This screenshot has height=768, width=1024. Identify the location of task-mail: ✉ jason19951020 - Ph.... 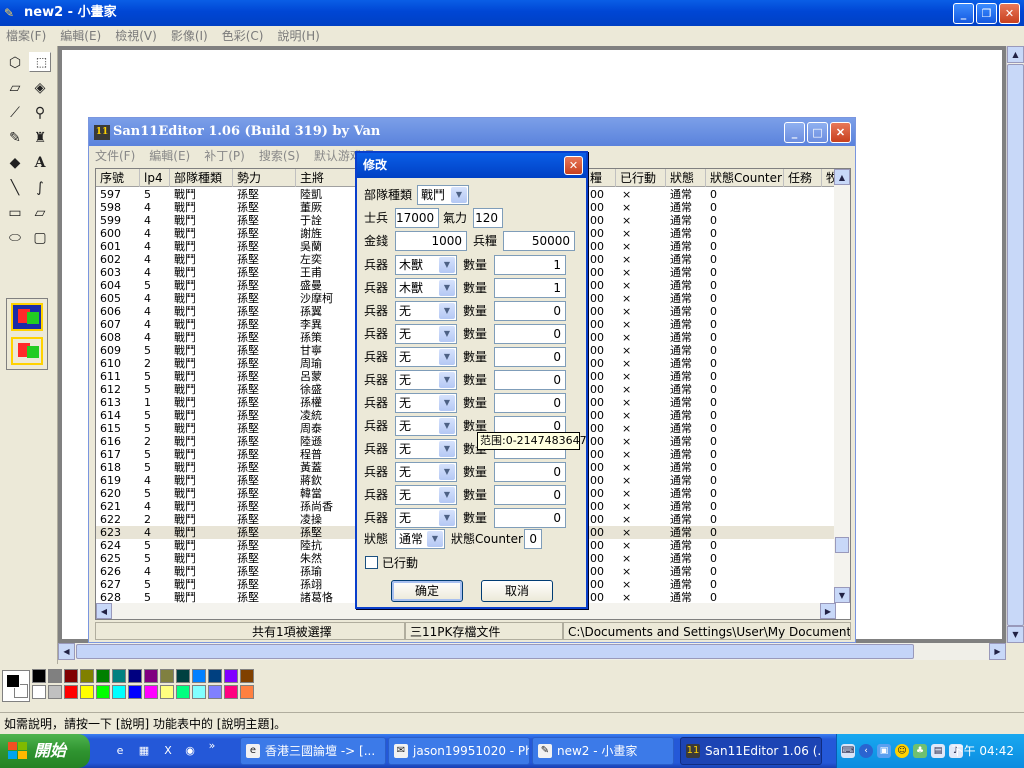
(459, 751).